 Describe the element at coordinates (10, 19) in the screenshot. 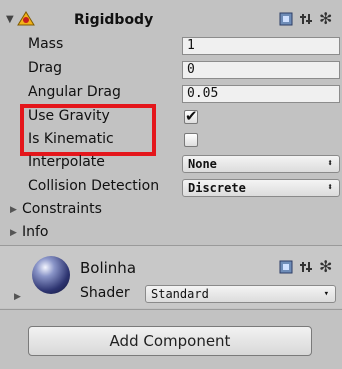

I see `foldout-arrow-icon: ▼` at that location.